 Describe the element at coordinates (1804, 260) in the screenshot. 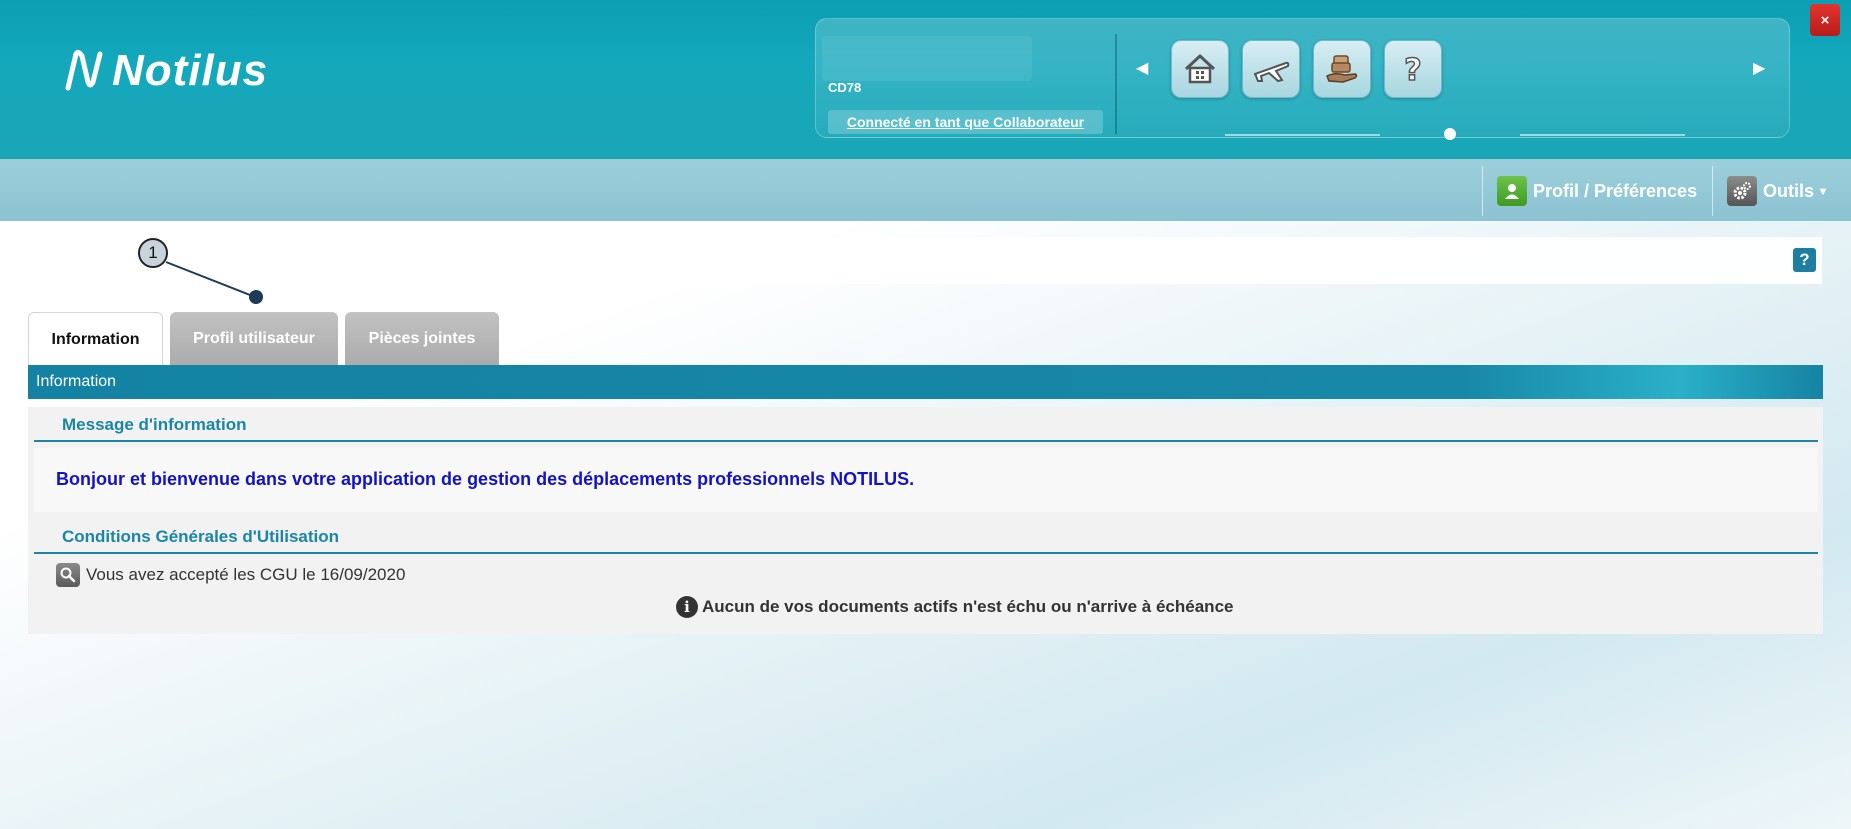

I see `page-help-button: ?` at that location.